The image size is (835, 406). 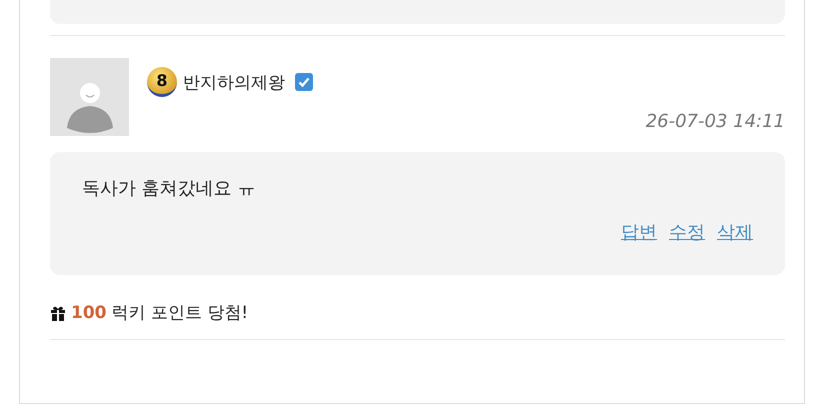 What do you see at coordinates (234, 83) in the screenshot?
I see `author-name: 반지하의제왕` at bounding box center [234, 83].